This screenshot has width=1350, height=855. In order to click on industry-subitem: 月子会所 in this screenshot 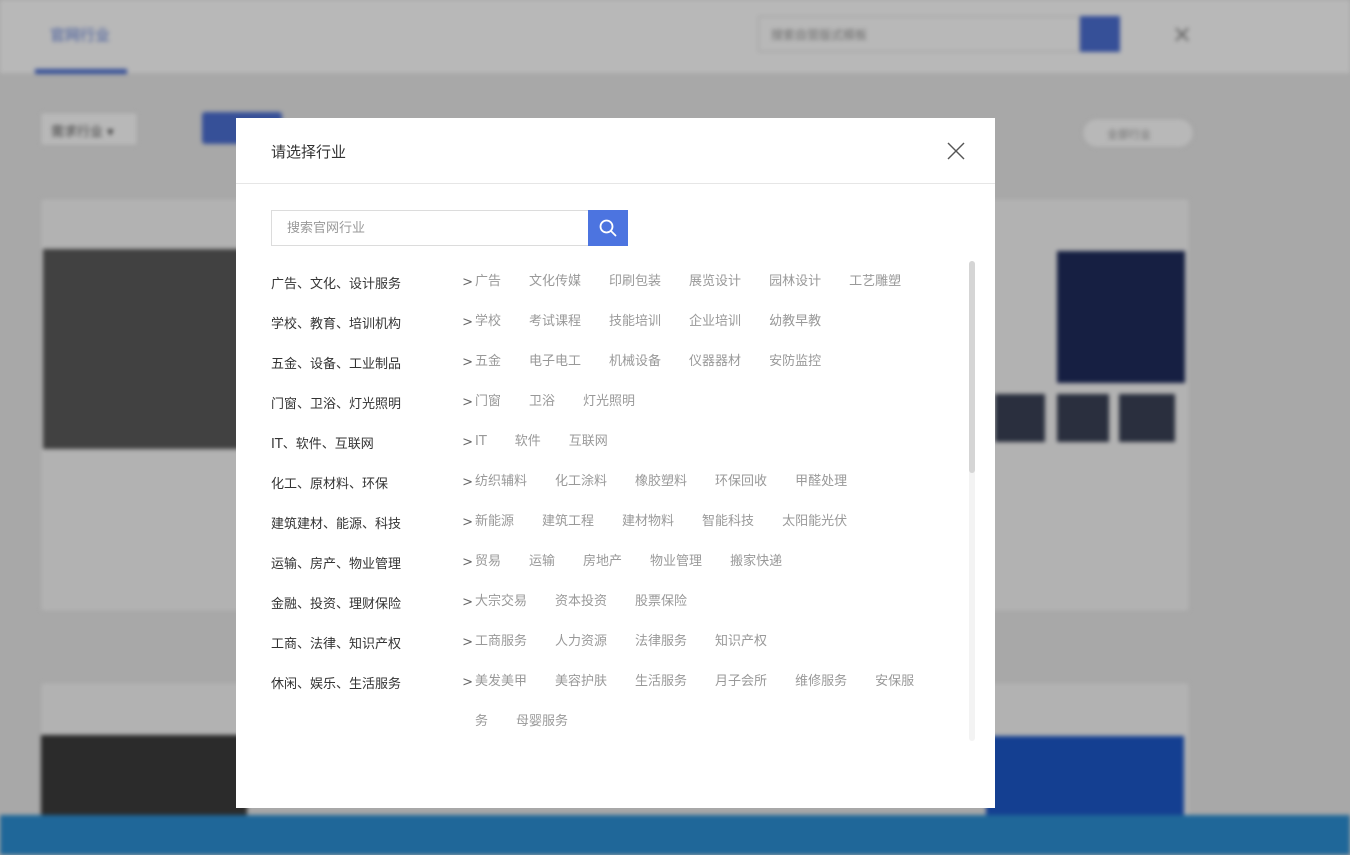, I will do `click(755, 682)`.